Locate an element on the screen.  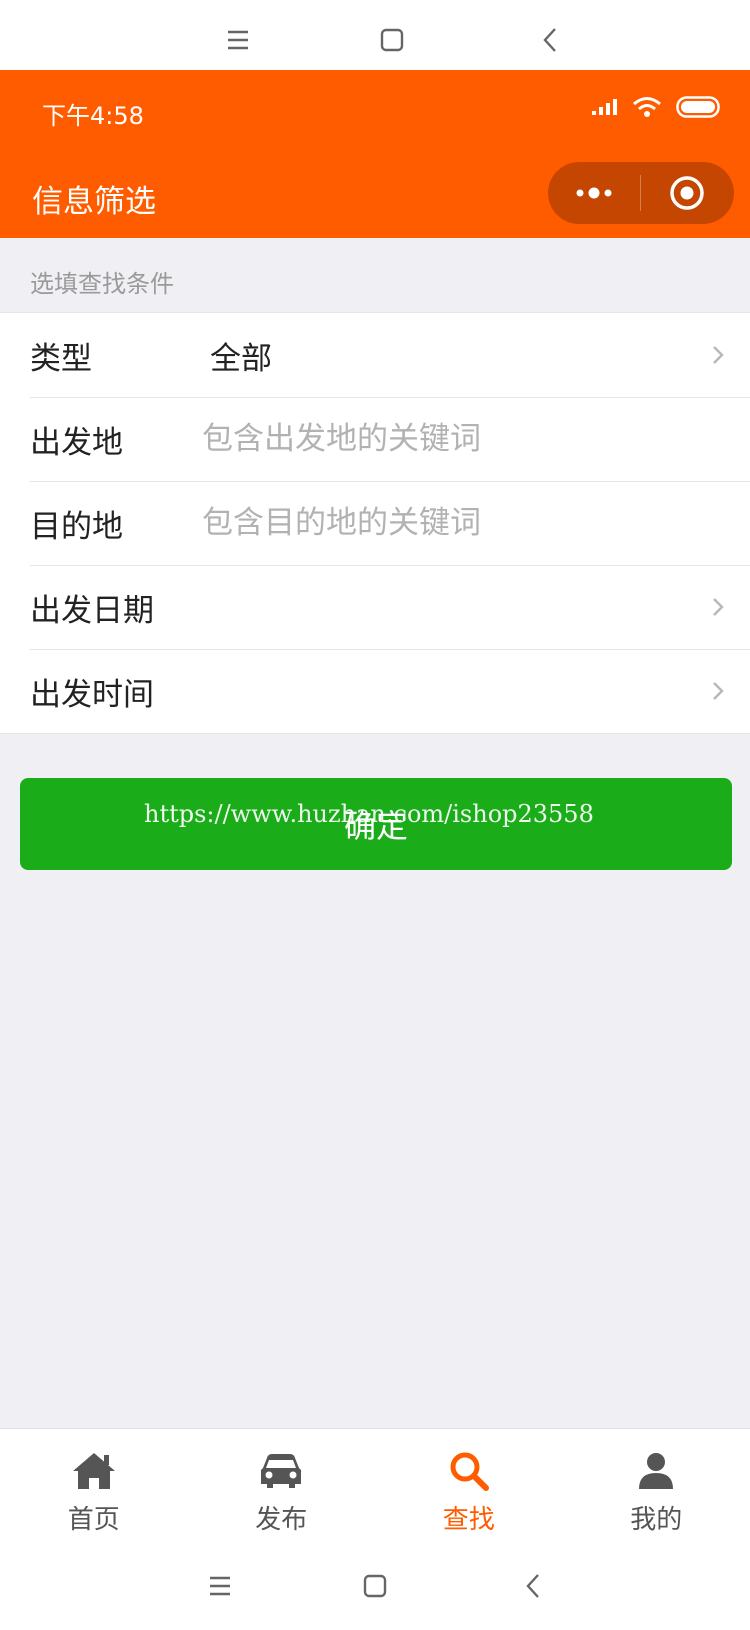
search-icon is located at coordinates (469, 1471).